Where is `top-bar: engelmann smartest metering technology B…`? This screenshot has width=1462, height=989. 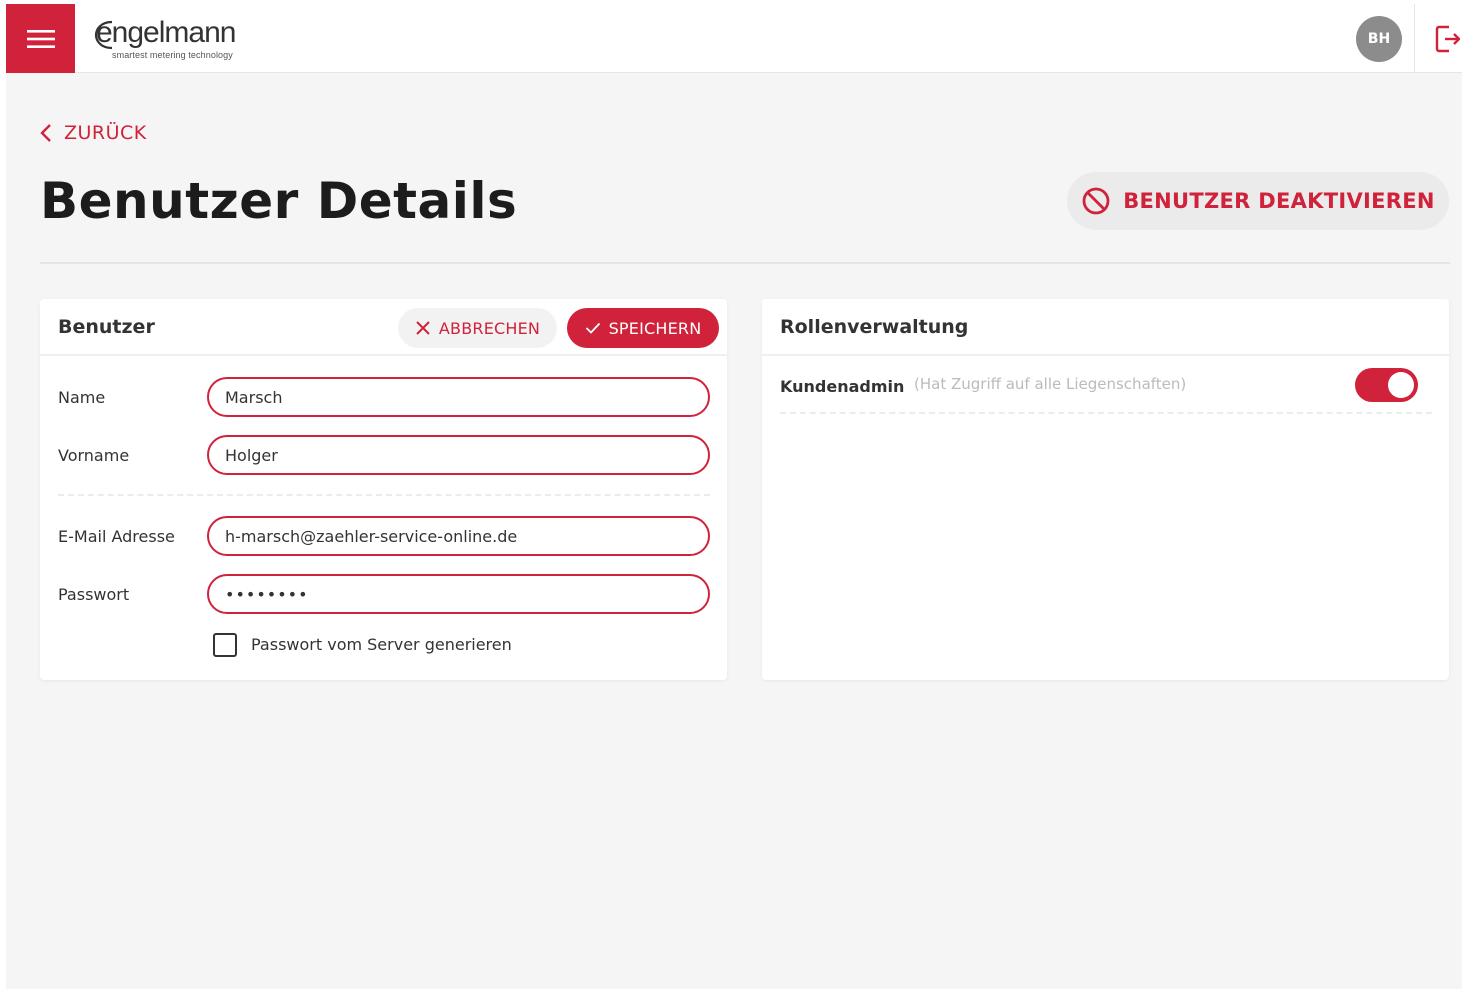 top-bar: engelmann smartest metering technology B… is located at coordinates (734, 38).